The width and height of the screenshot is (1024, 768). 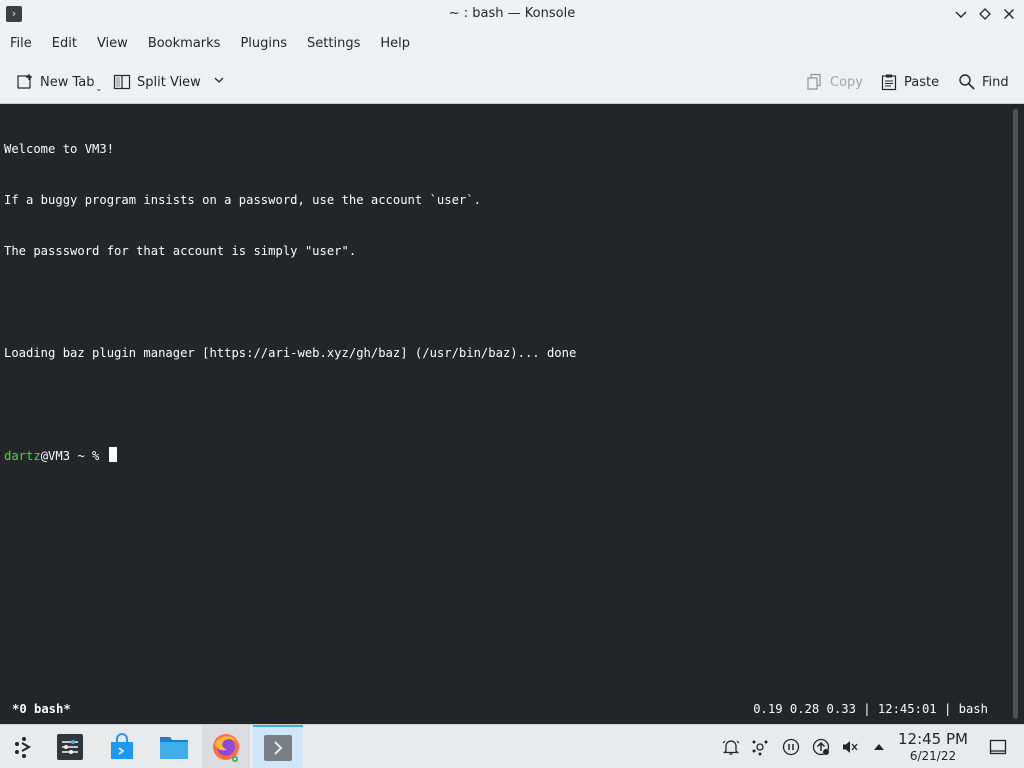 What do you see at coordinates (184, 44) in the screenshot?
I see `menu-bookmarks: Bookmarks` at bounding box center [184, 44].